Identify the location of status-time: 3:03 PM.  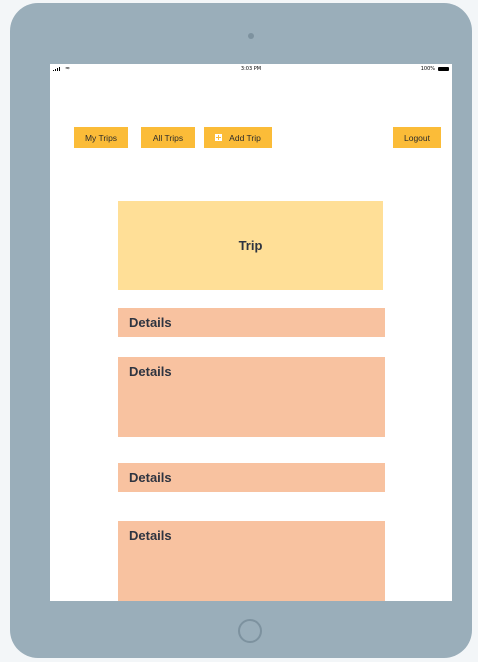
(251, 69).